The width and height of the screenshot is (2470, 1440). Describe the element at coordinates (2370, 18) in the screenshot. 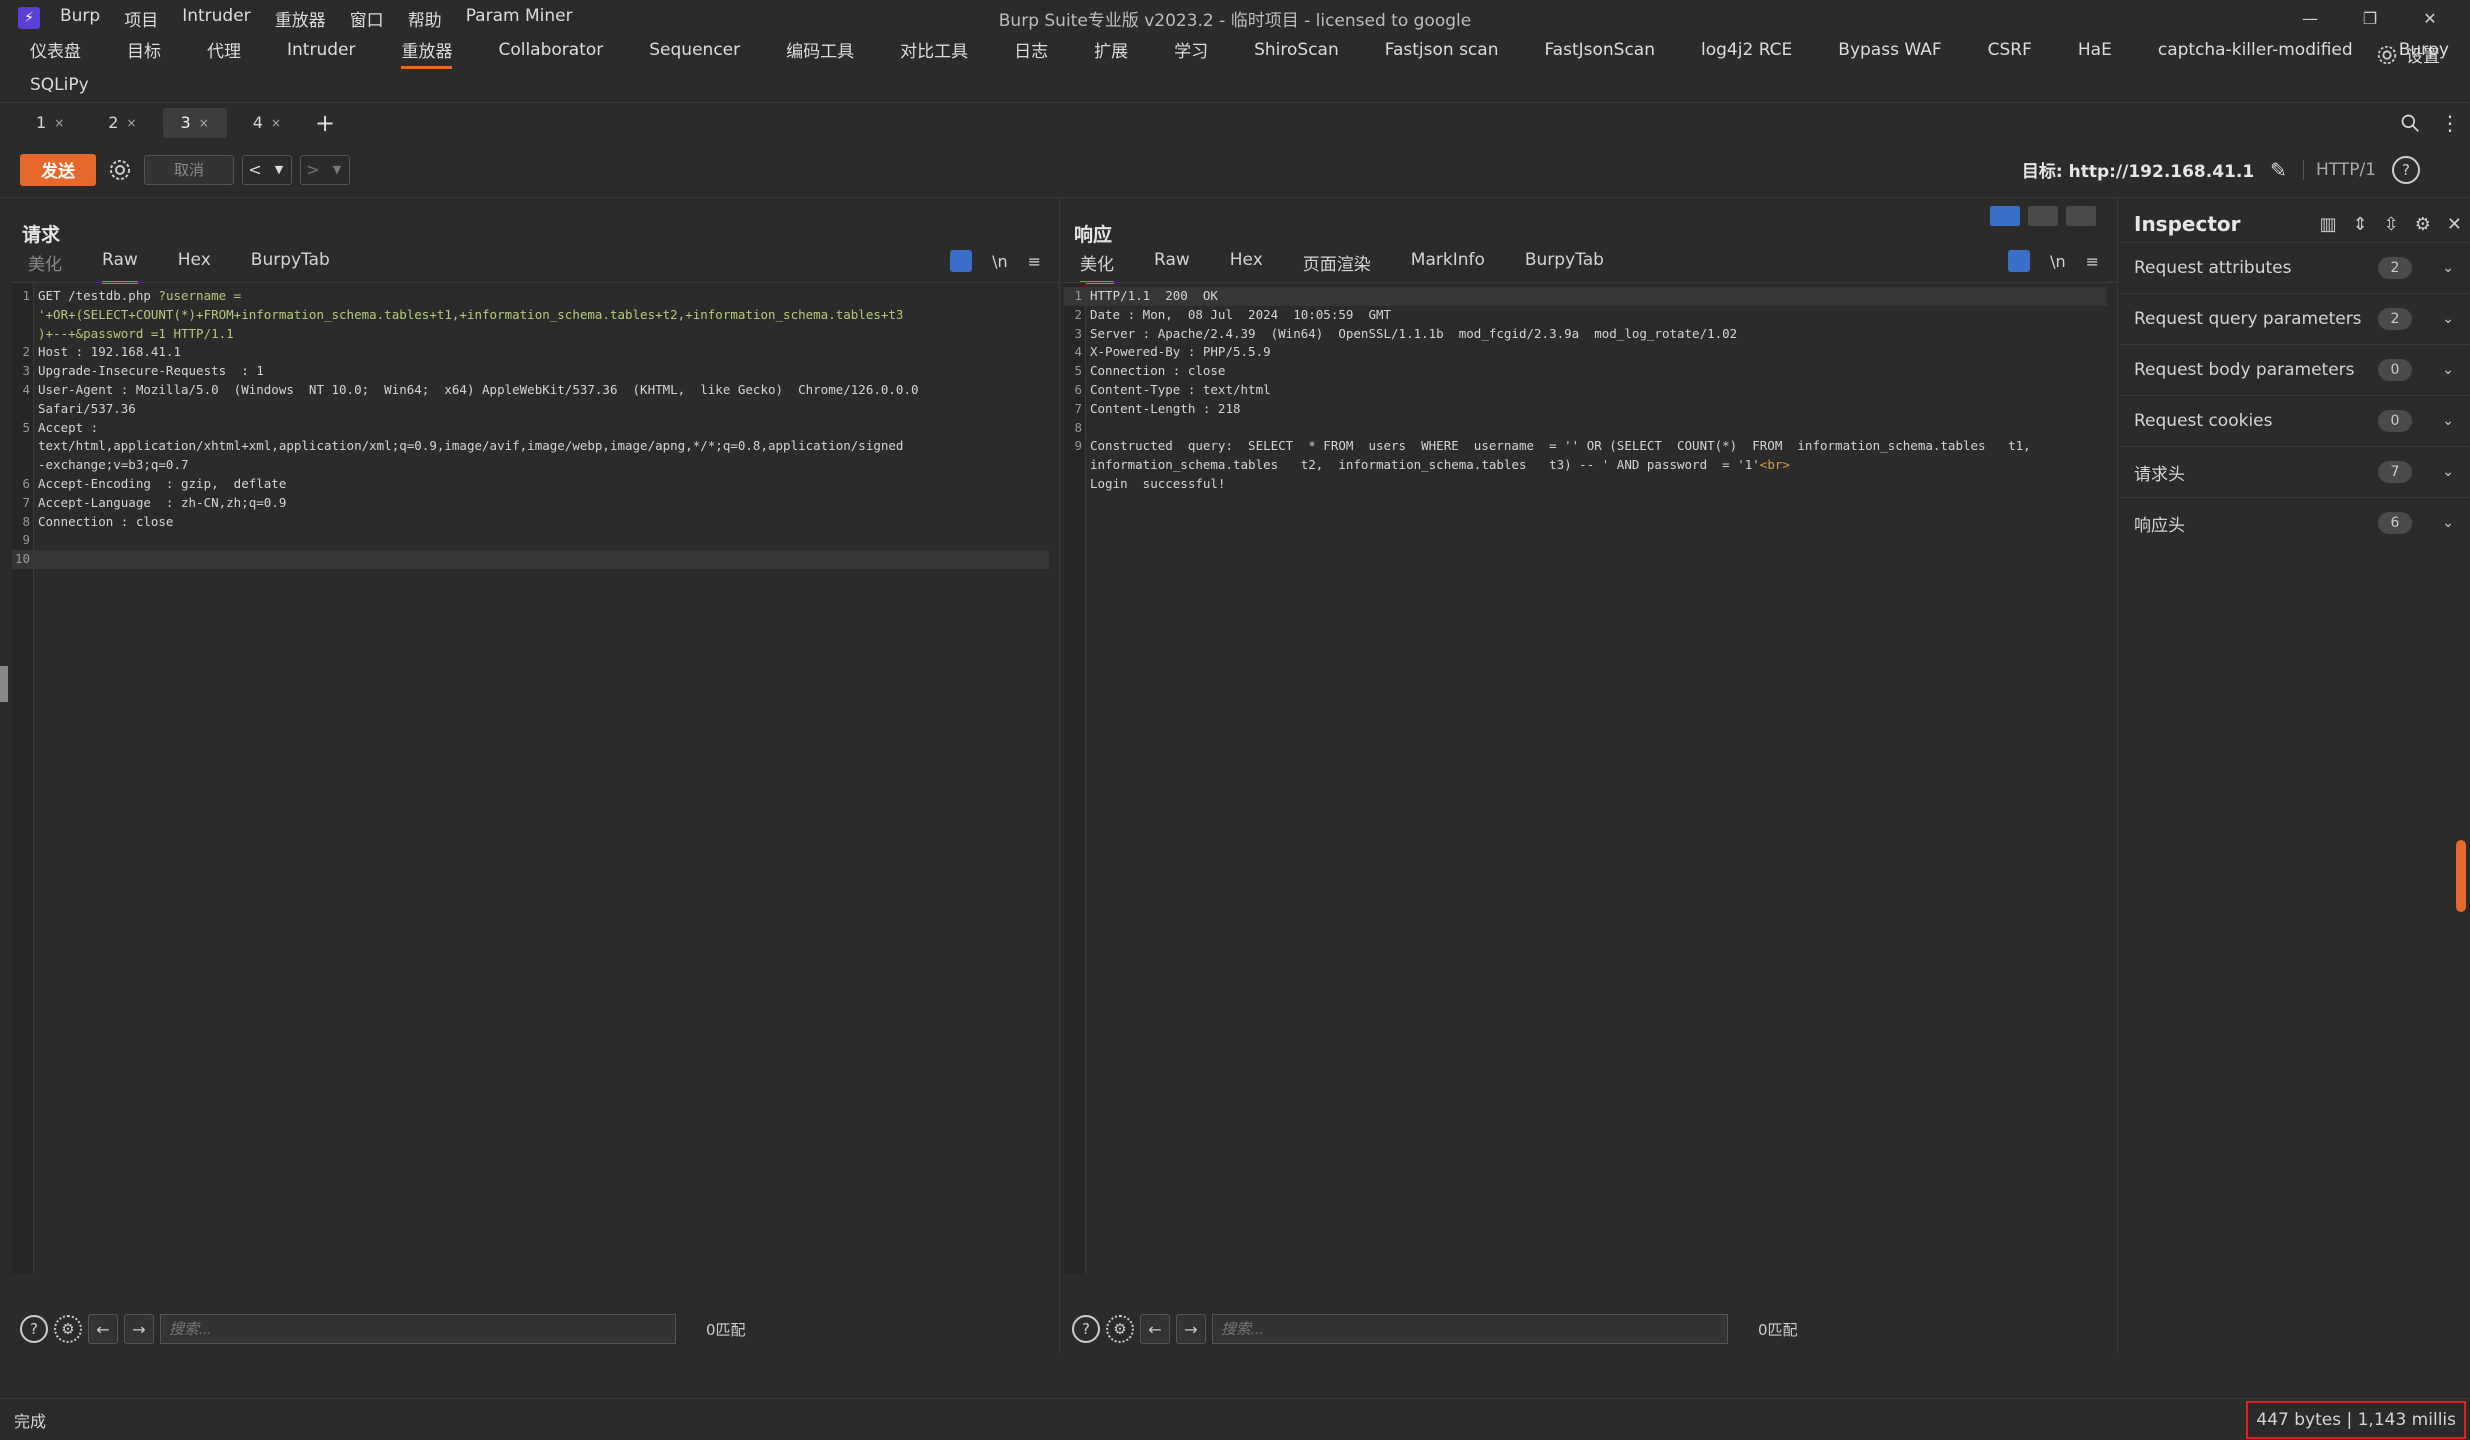

I see `restore-icon: ❐` at that location.